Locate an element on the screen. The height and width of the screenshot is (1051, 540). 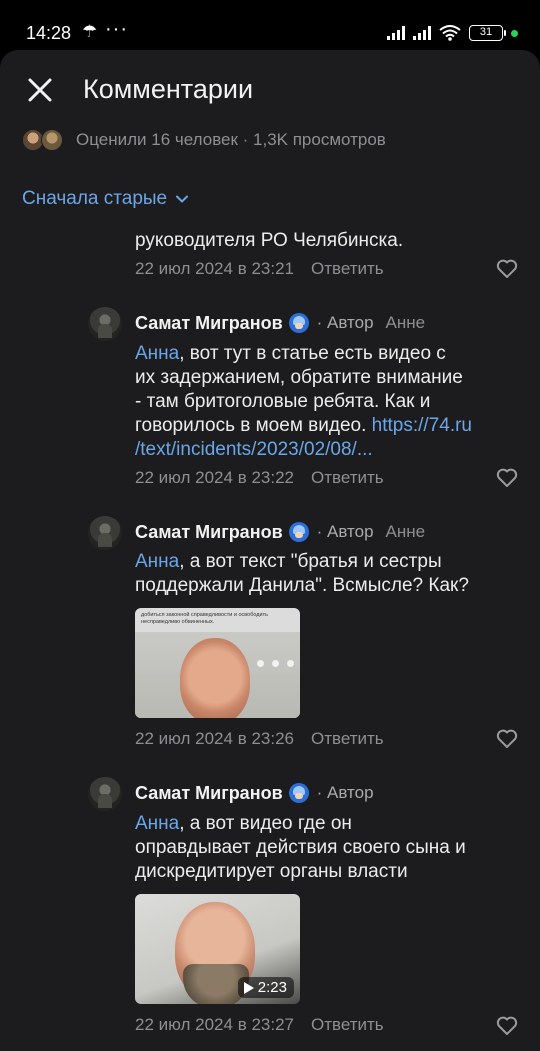
comment-line: , а вот текст "братья и сестры is located at coordinates (310, 561).